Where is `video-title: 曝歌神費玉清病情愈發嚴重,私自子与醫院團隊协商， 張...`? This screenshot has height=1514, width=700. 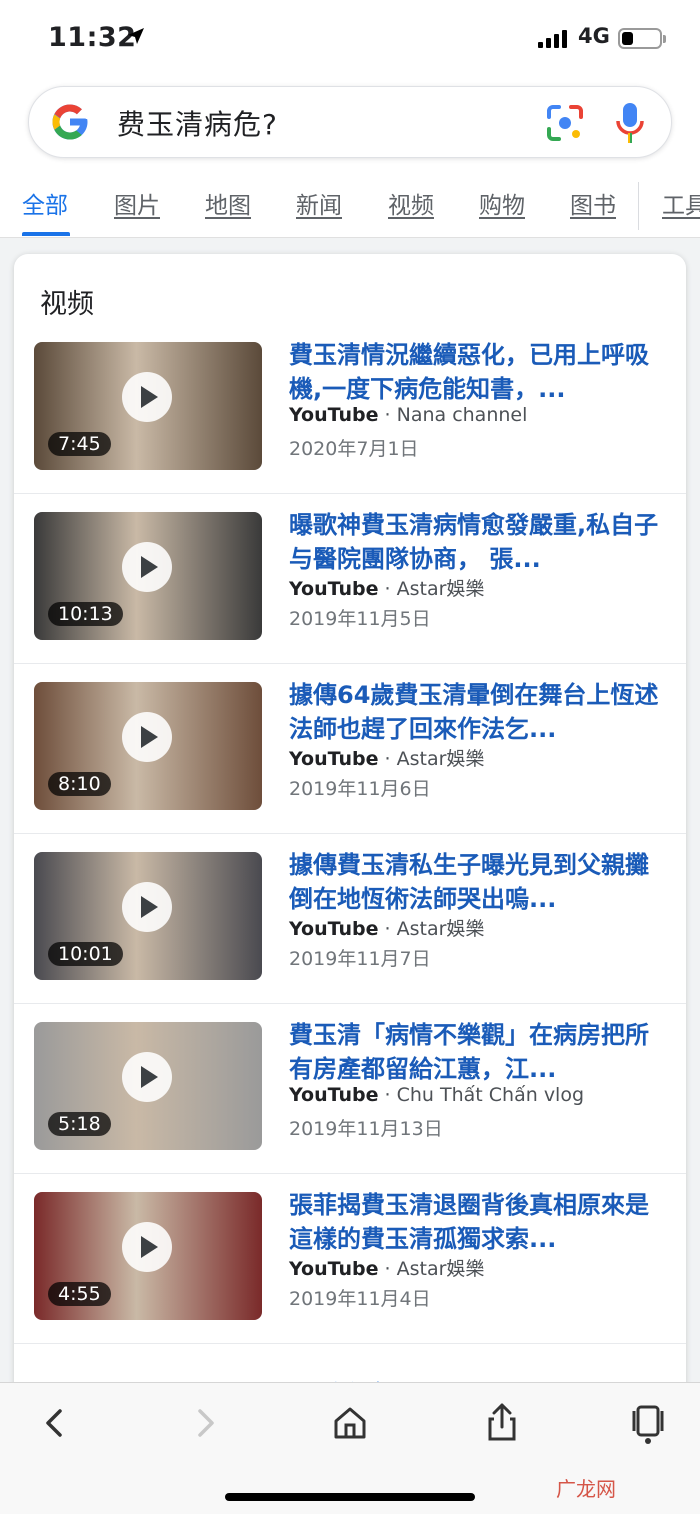
video-title: 曝歌神費玉清病情愈發嚴重,私自子与醫院團隊协商， 張... is located at coordinates (477, 542).